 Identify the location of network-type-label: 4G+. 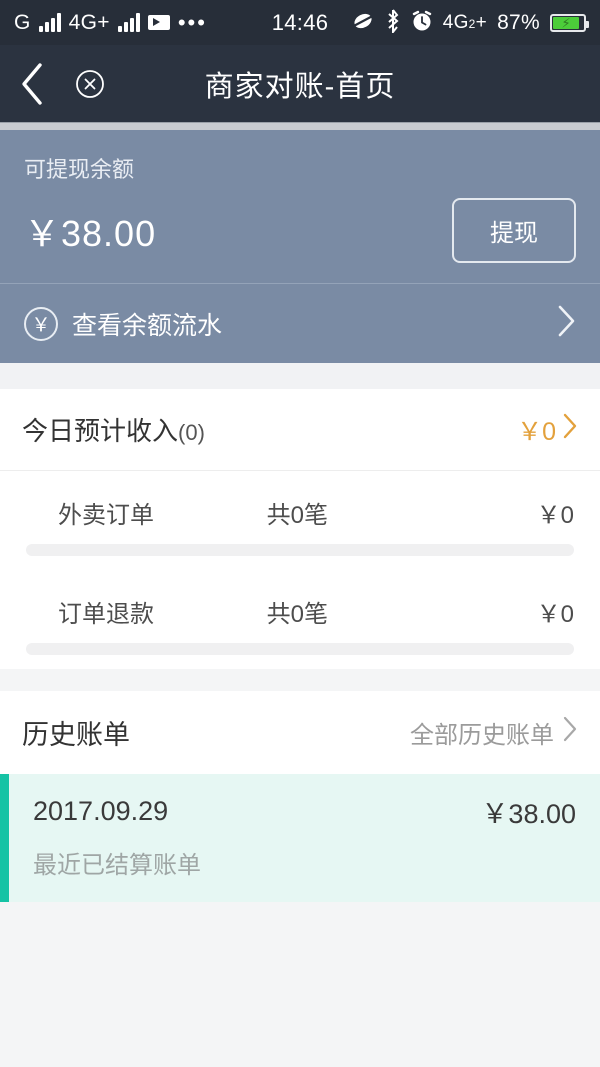
(89, 22).